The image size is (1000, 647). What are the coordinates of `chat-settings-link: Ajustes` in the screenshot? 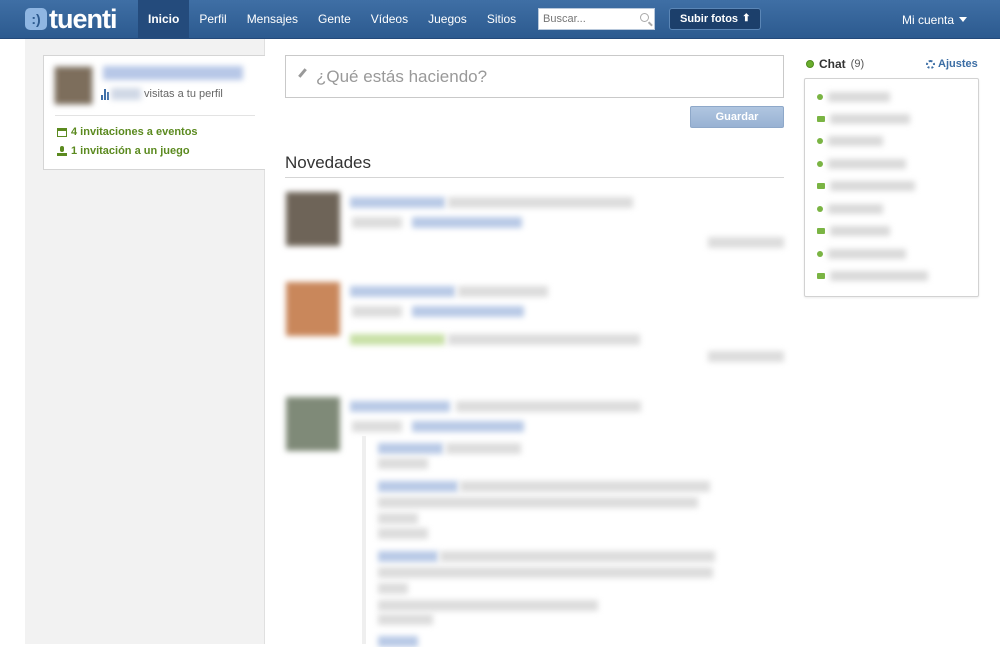 It's located at (952, 64).